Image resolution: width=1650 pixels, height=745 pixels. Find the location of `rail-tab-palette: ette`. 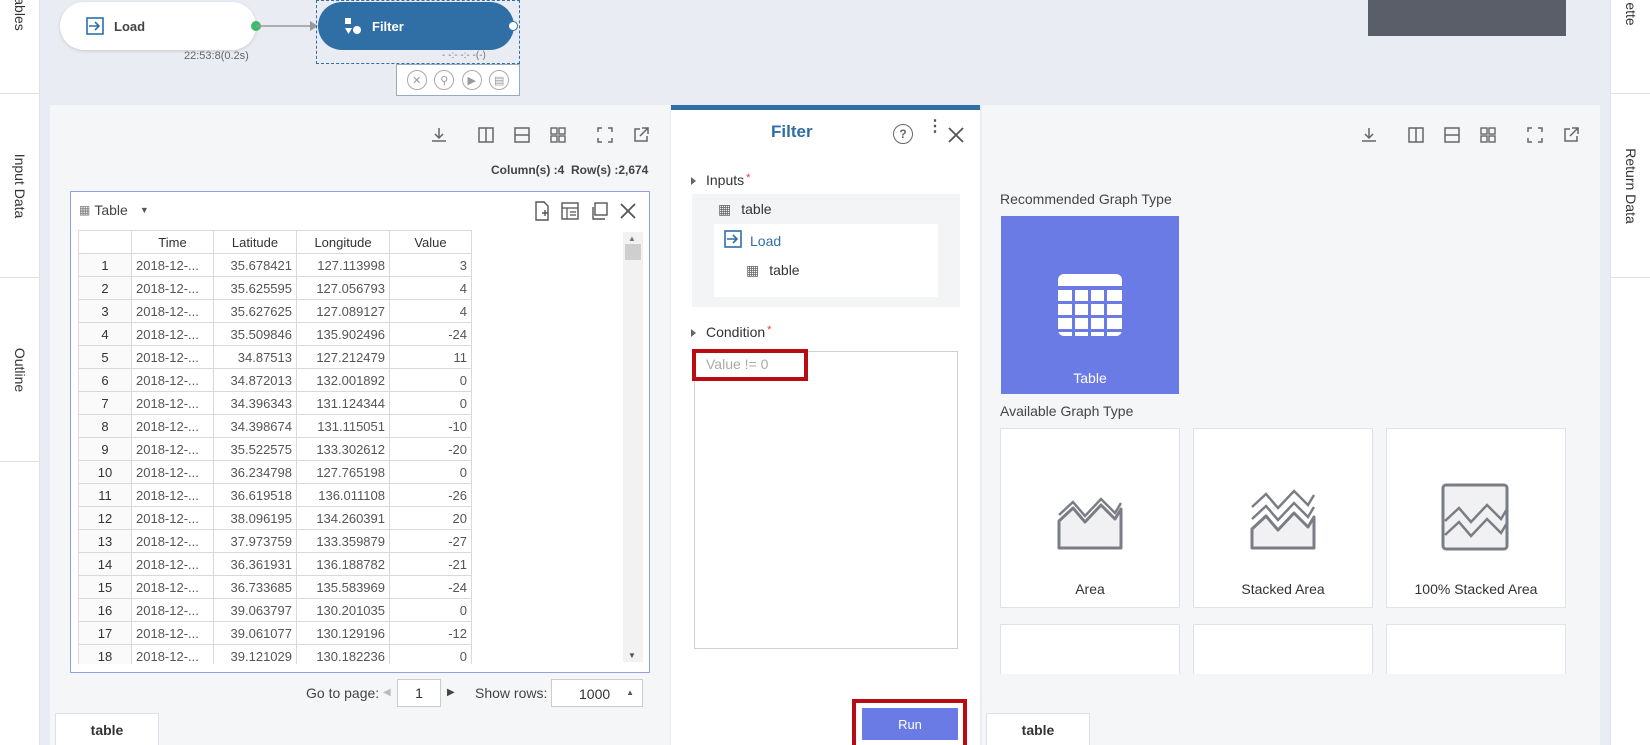

rail-tab-palette: ette is located at coordinates (1630, 47).